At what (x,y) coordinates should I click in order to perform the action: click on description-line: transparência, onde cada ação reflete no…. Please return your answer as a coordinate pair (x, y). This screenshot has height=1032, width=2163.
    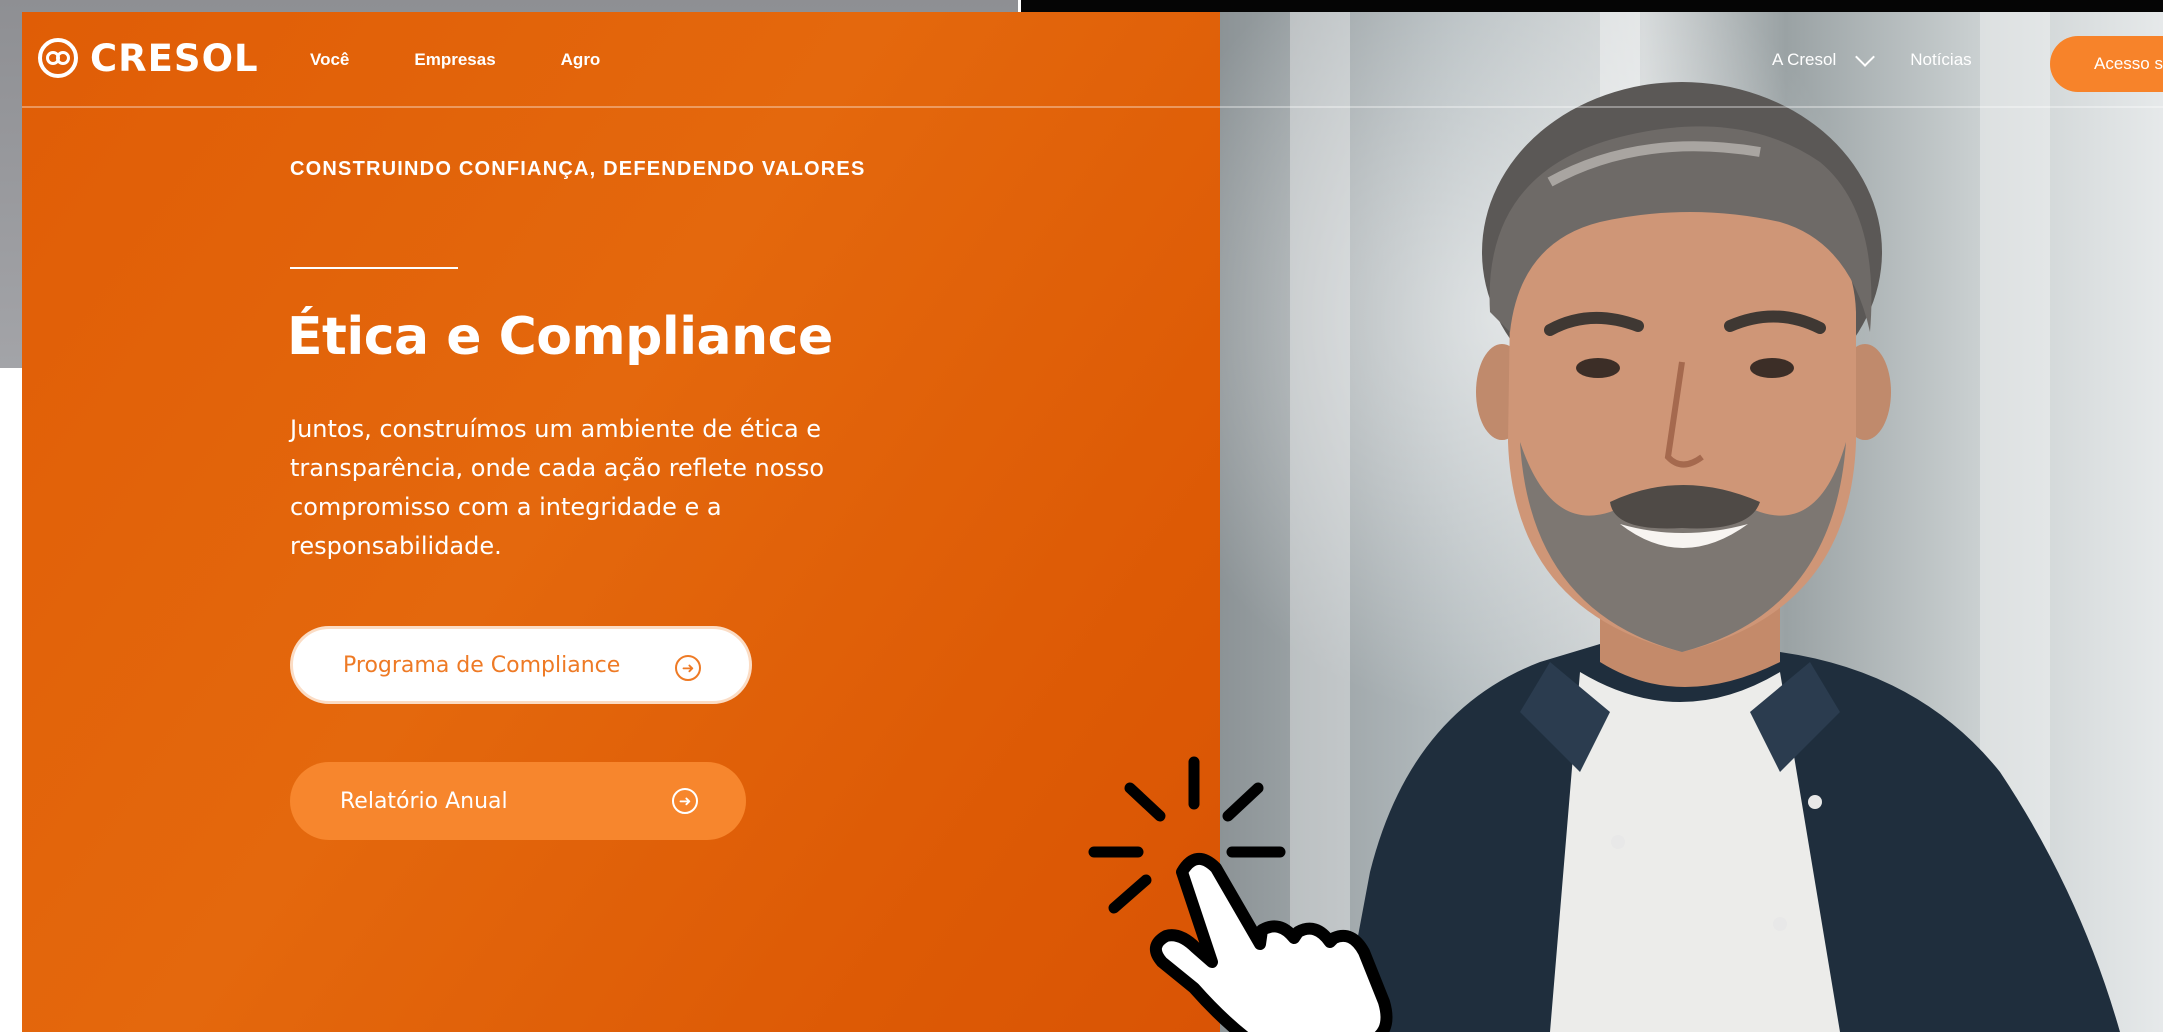
    Looking at the image, I should click on (557, 468).